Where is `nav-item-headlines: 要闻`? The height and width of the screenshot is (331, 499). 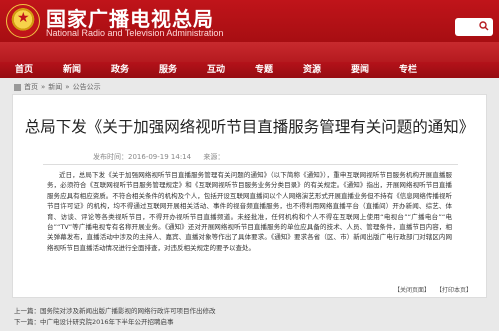 nav-item-headlines: 要闻 is located at coordinates (360, 70).